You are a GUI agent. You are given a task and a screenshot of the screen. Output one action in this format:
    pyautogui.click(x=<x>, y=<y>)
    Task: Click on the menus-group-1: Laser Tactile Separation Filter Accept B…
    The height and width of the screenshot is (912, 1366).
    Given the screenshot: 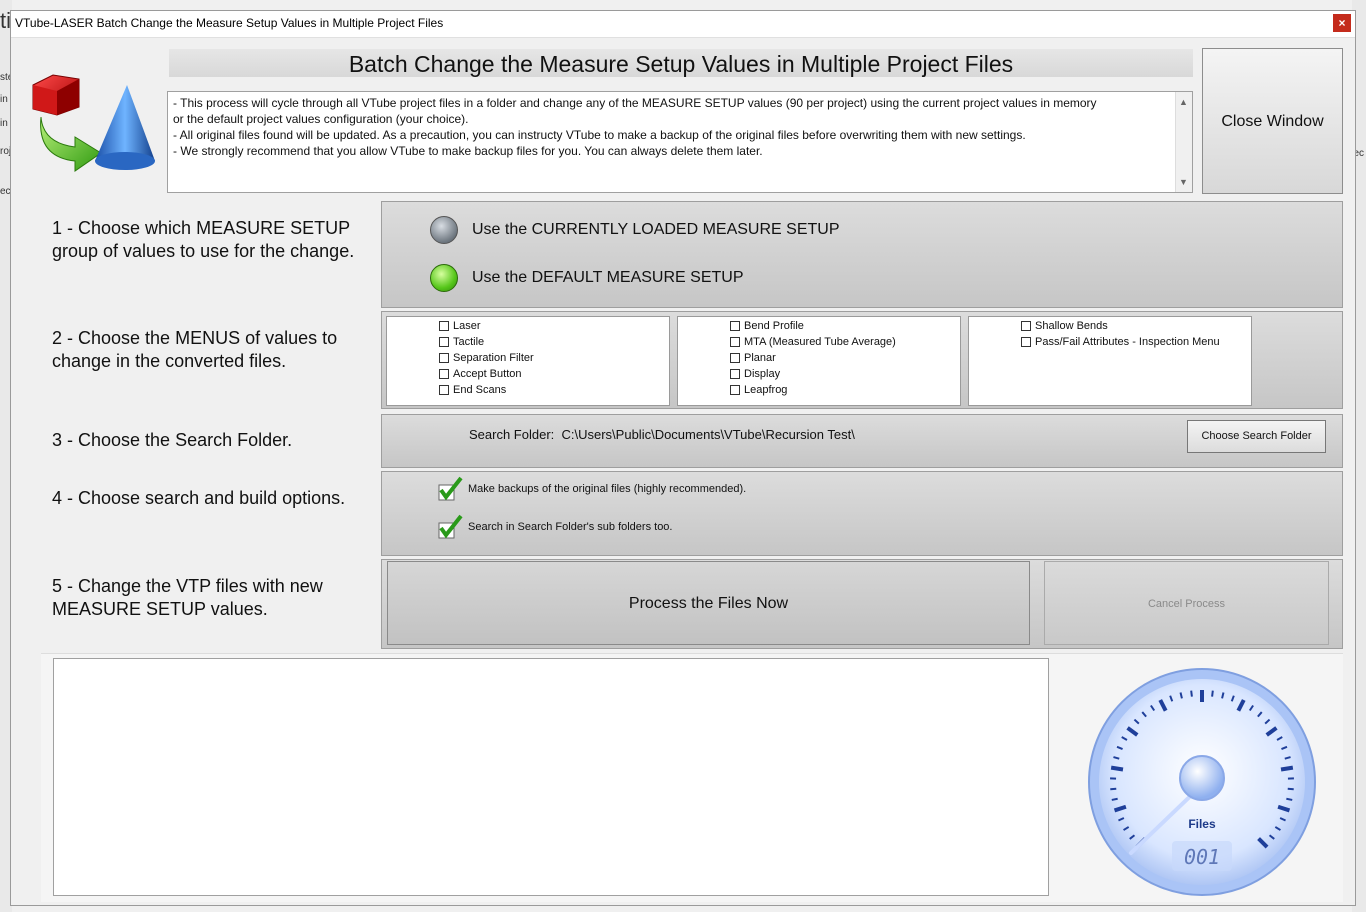 What is the action you would take?
    pyautogui.click(x=528, y=361)
    